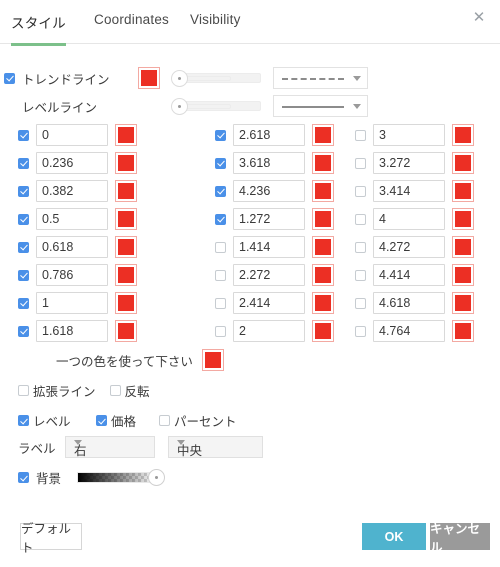  Describe the element at coordinates (156, 477) in the screenshot. I see `background-opacity-handle` at that location.